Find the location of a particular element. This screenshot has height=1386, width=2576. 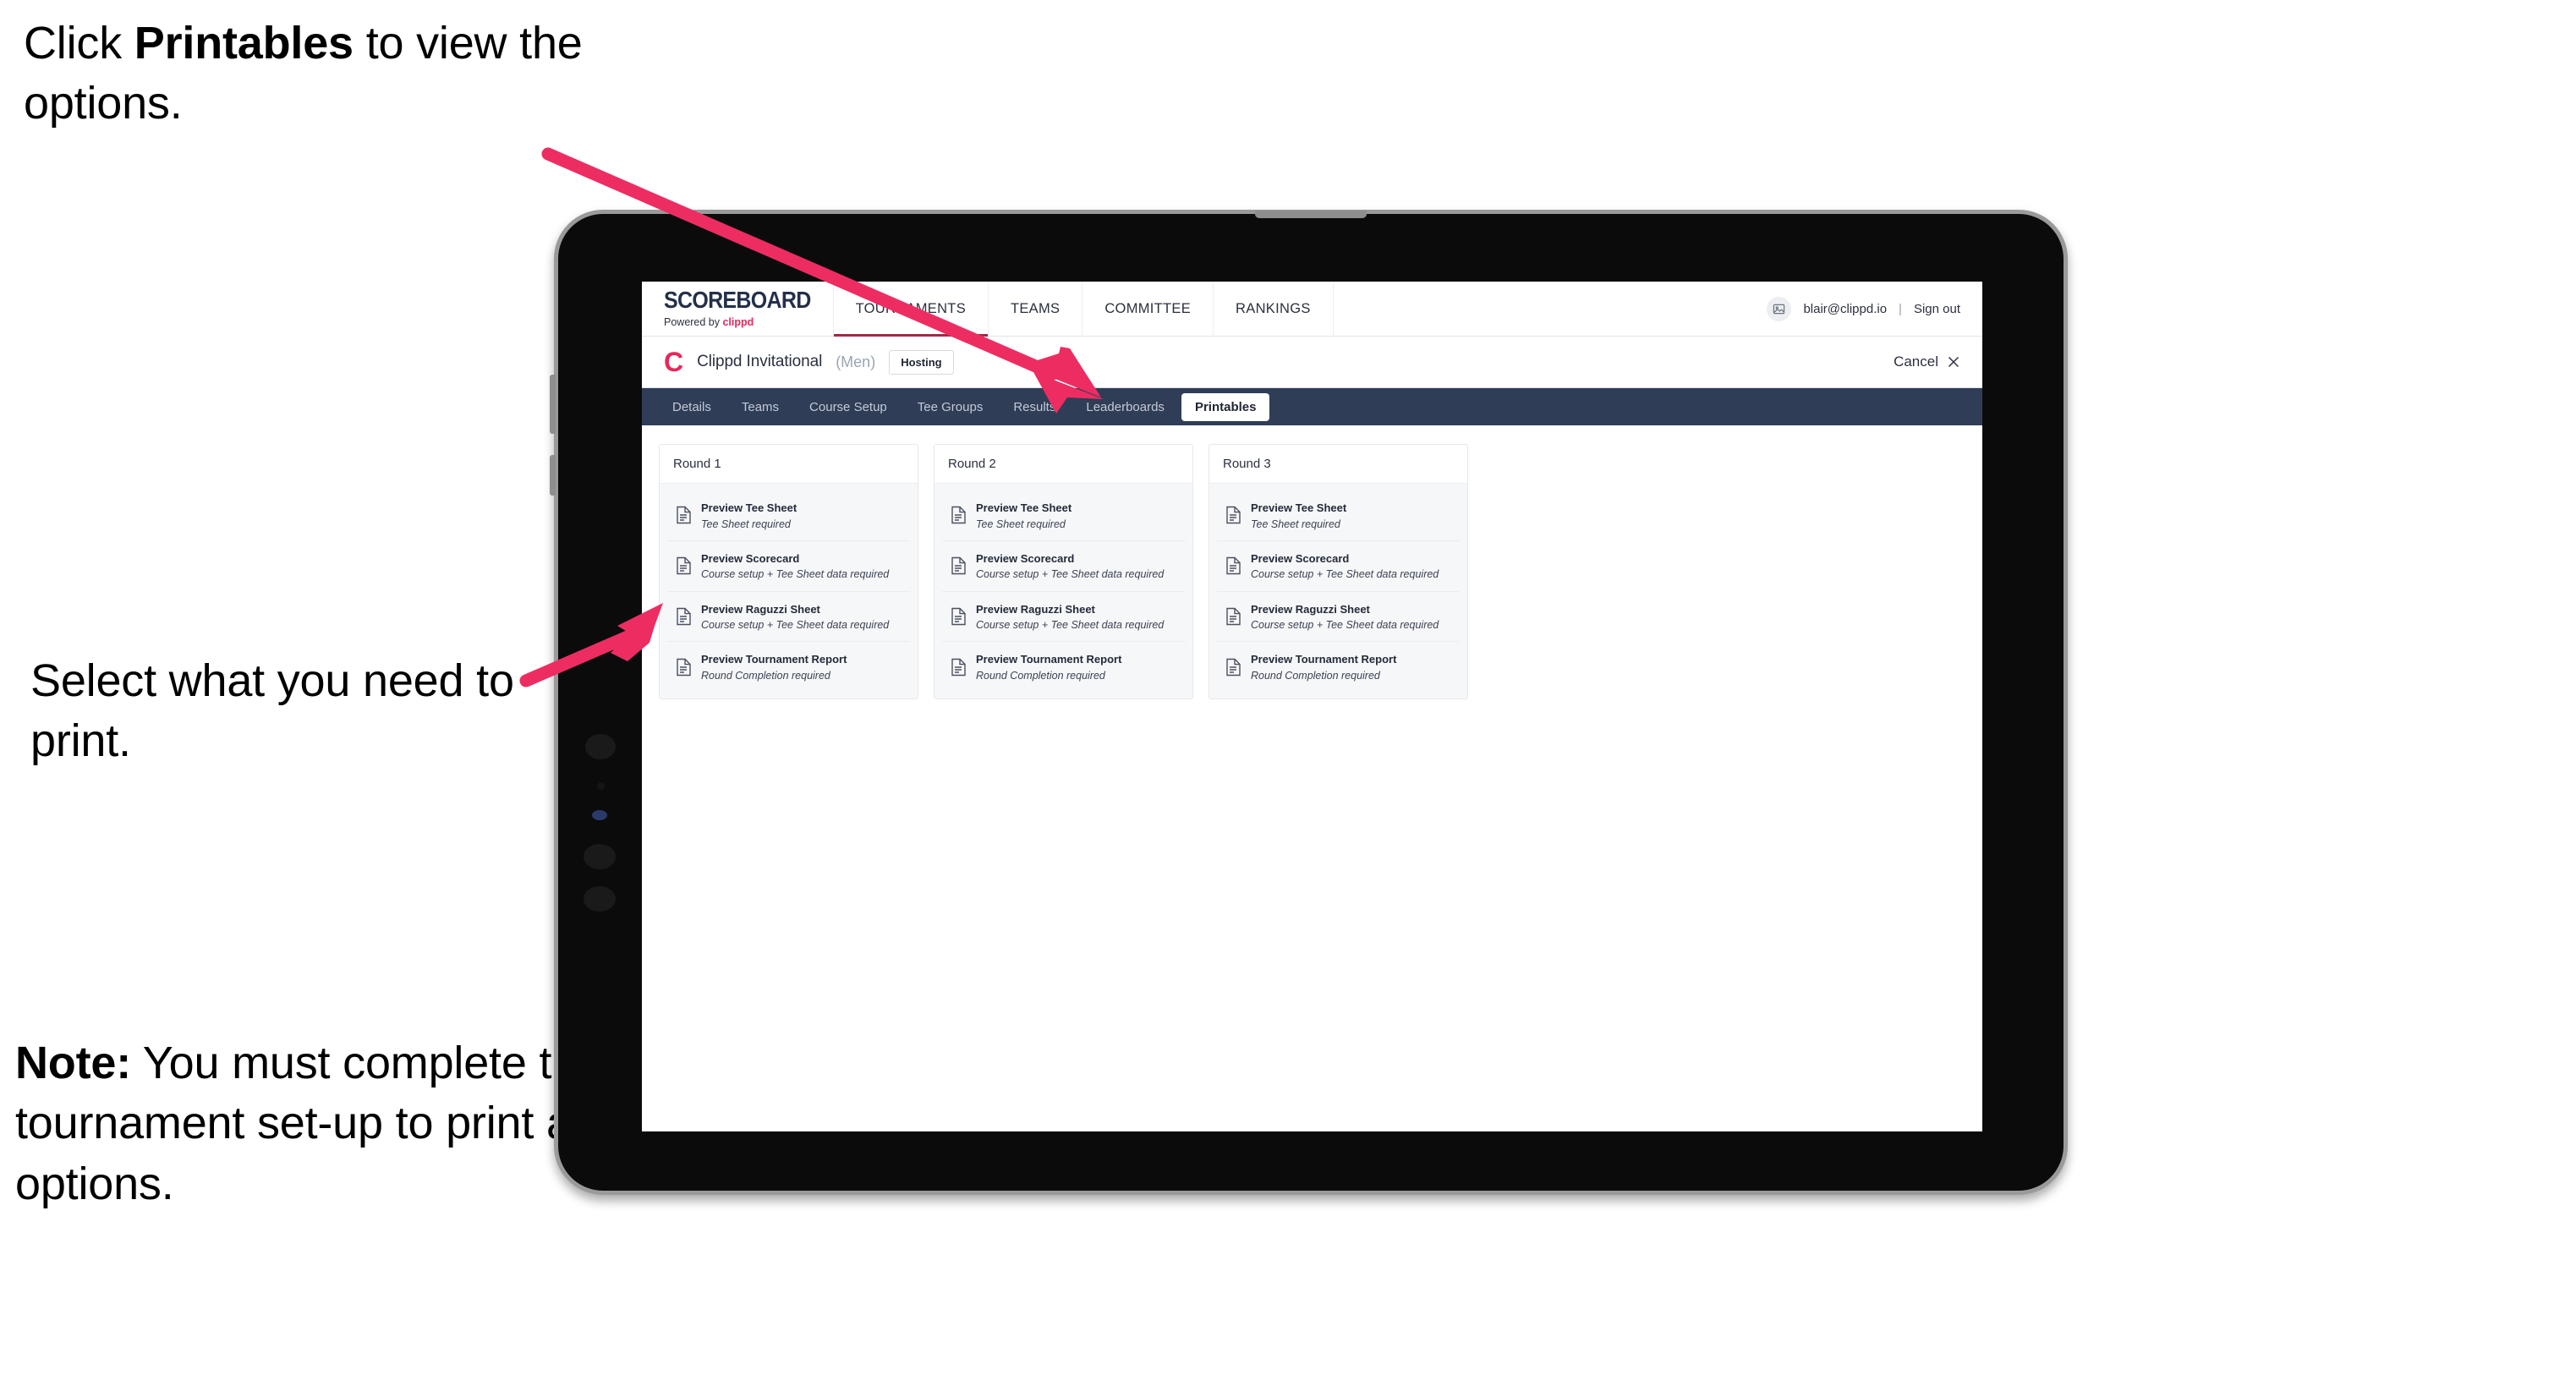

scoreboard-logo: SCOREBOARD Powered by clippd is located at coordinates (737, 309).